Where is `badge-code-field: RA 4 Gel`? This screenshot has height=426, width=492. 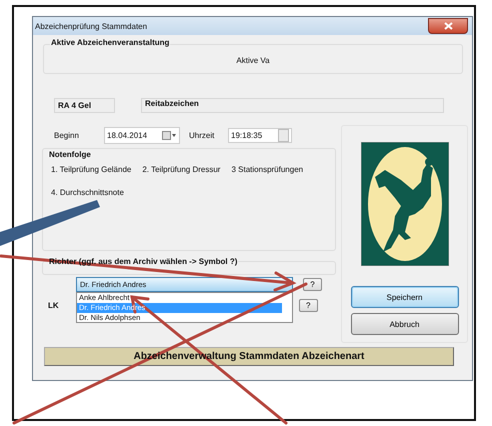
badge-code-field: RA 4 Gel is located at coordinates (84, 105).